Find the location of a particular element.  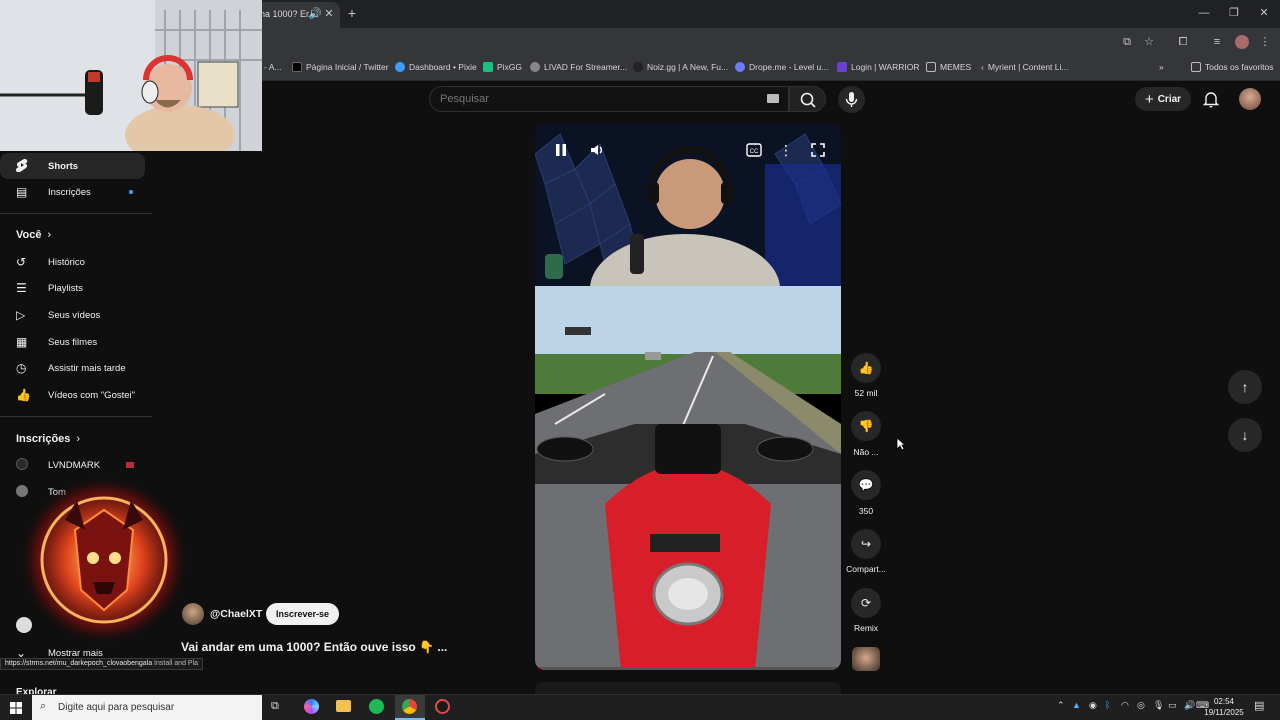

more-bookmarks-icon: » is located at coordinates (1161, 67).